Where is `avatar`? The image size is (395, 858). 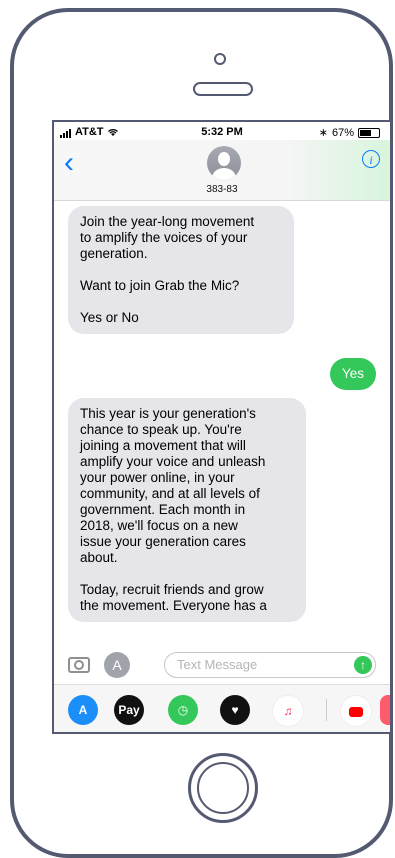
avatar is located at coordinates (224, 163).